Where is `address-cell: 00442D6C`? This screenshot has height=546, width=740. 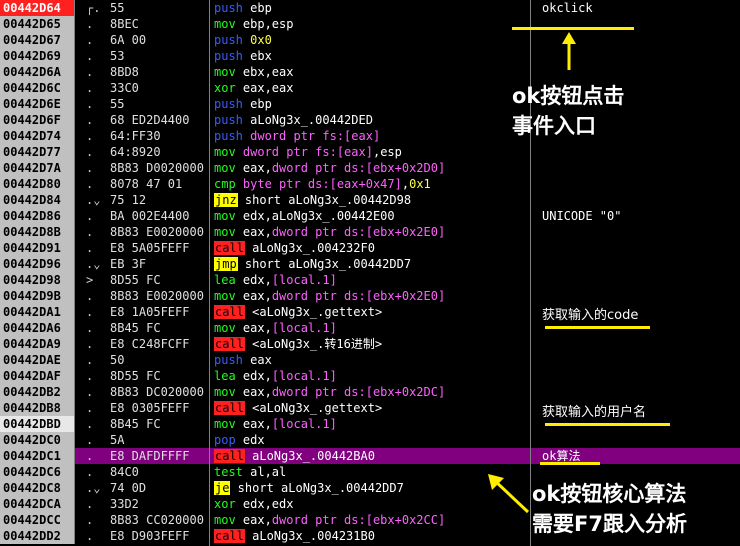 address-cell: 00442D6C is located at coordinates (37, 88).